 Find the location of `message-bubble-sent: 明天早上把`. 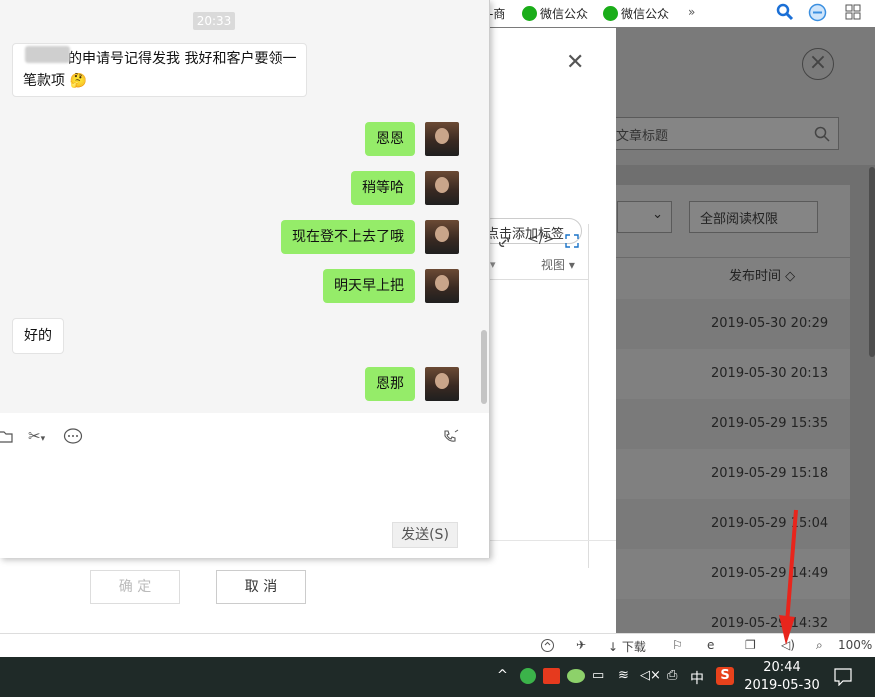

message-bubble-sent: 明天早上把 is located at coordinates (369, 286).